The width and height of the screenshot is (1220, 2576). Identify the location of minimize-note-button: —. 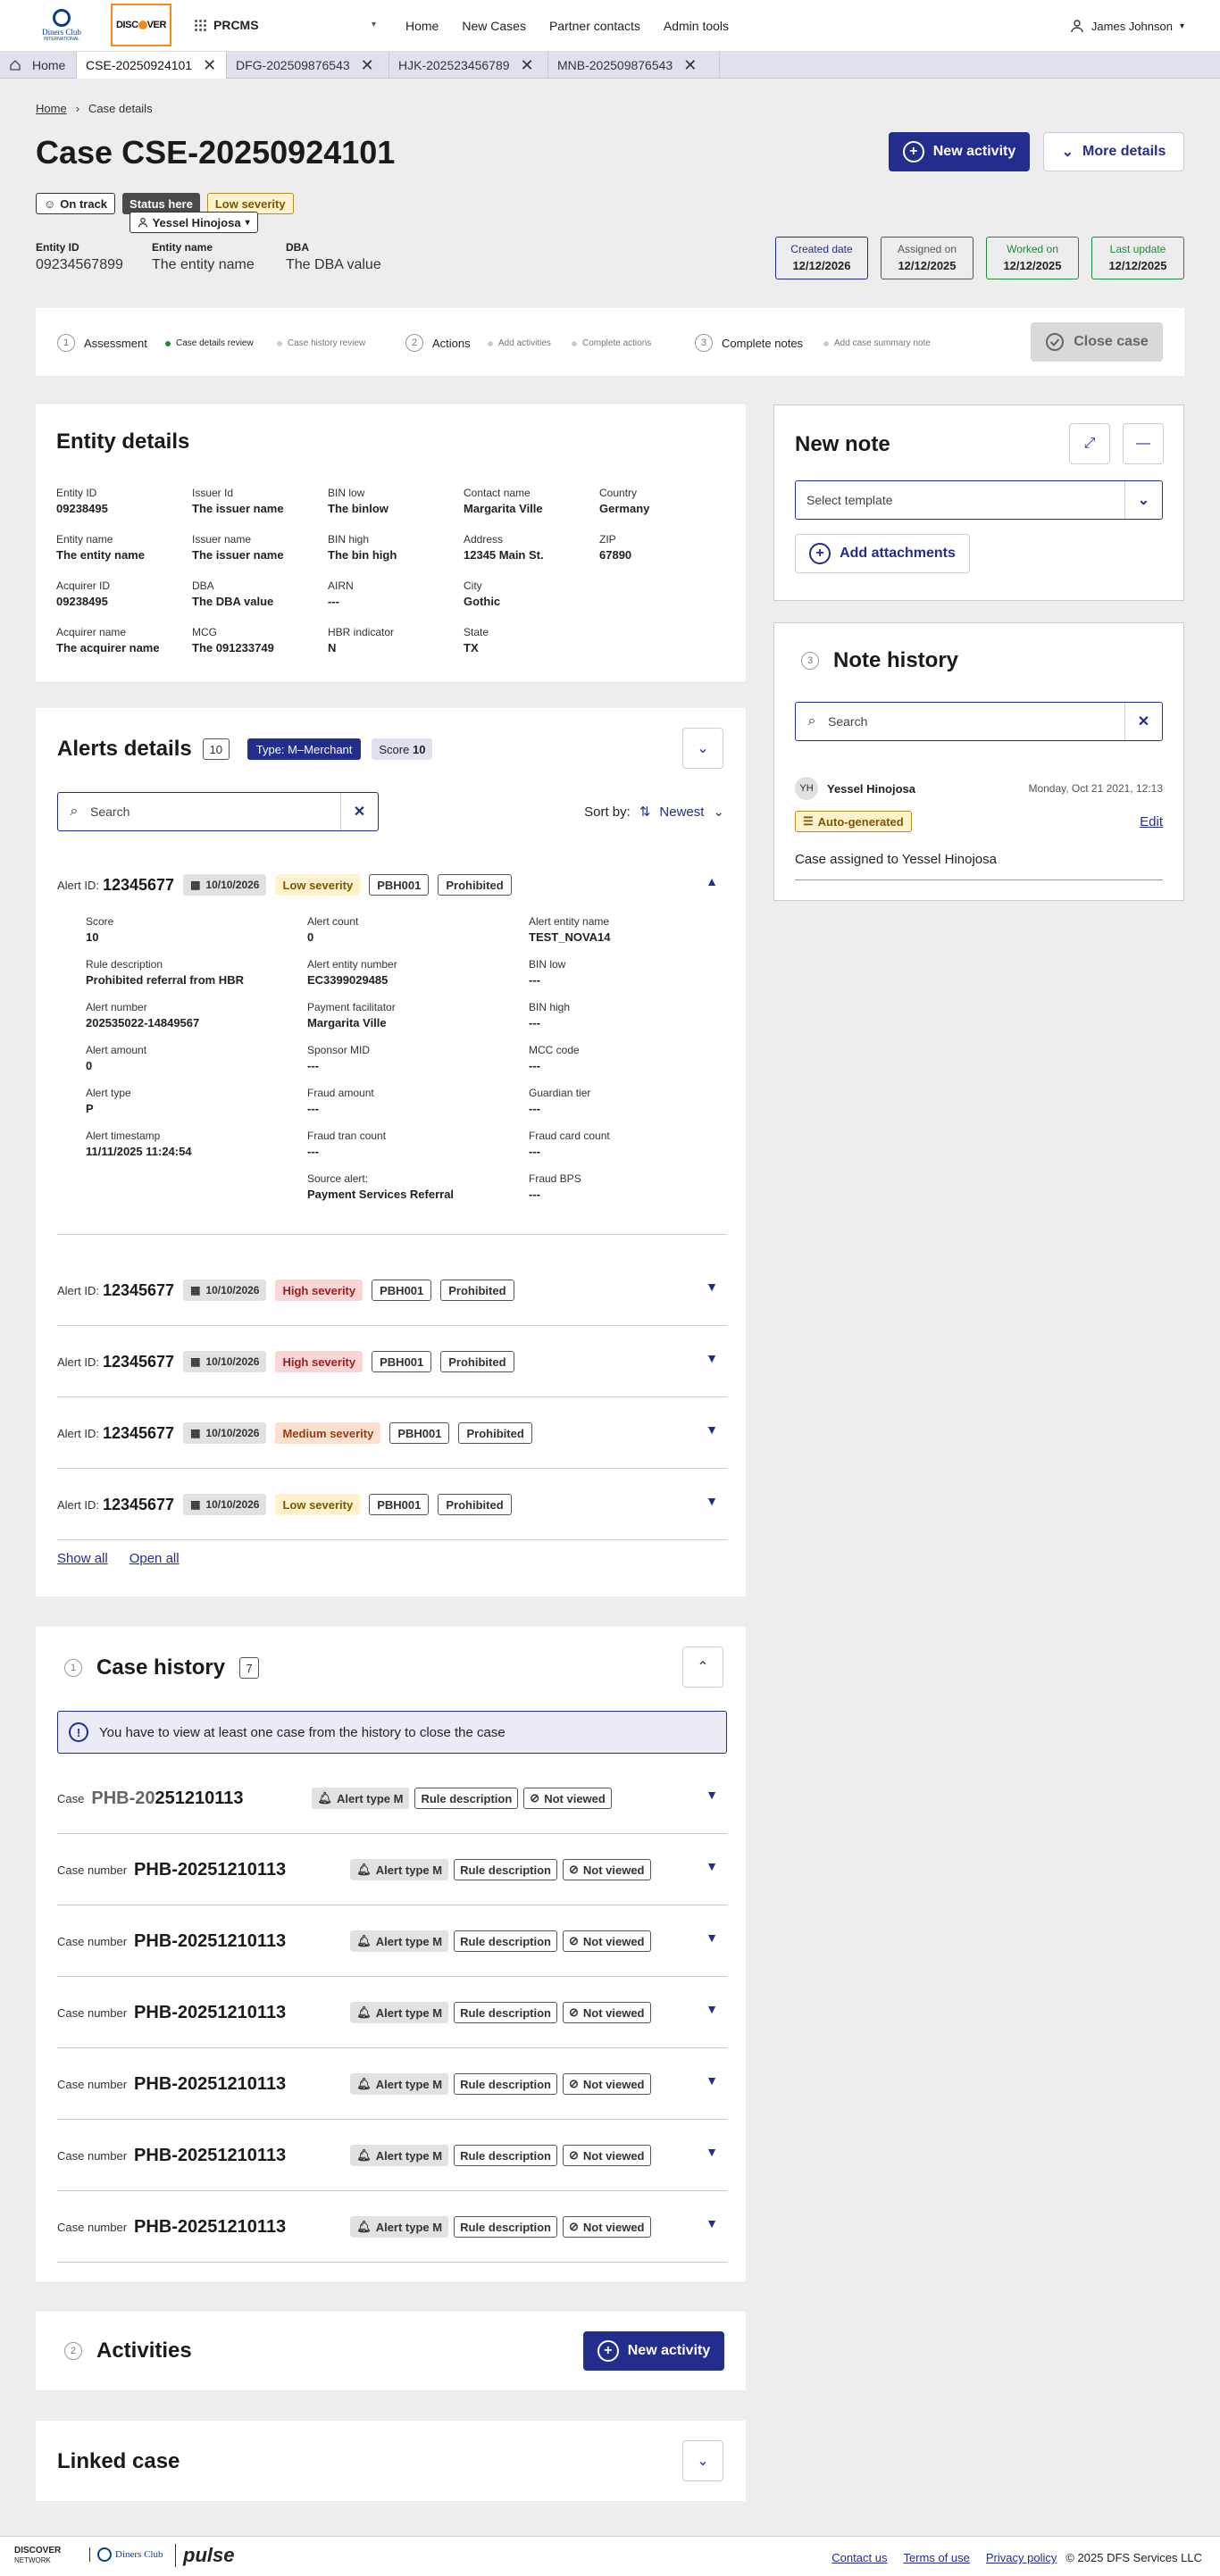
(1143, 443).